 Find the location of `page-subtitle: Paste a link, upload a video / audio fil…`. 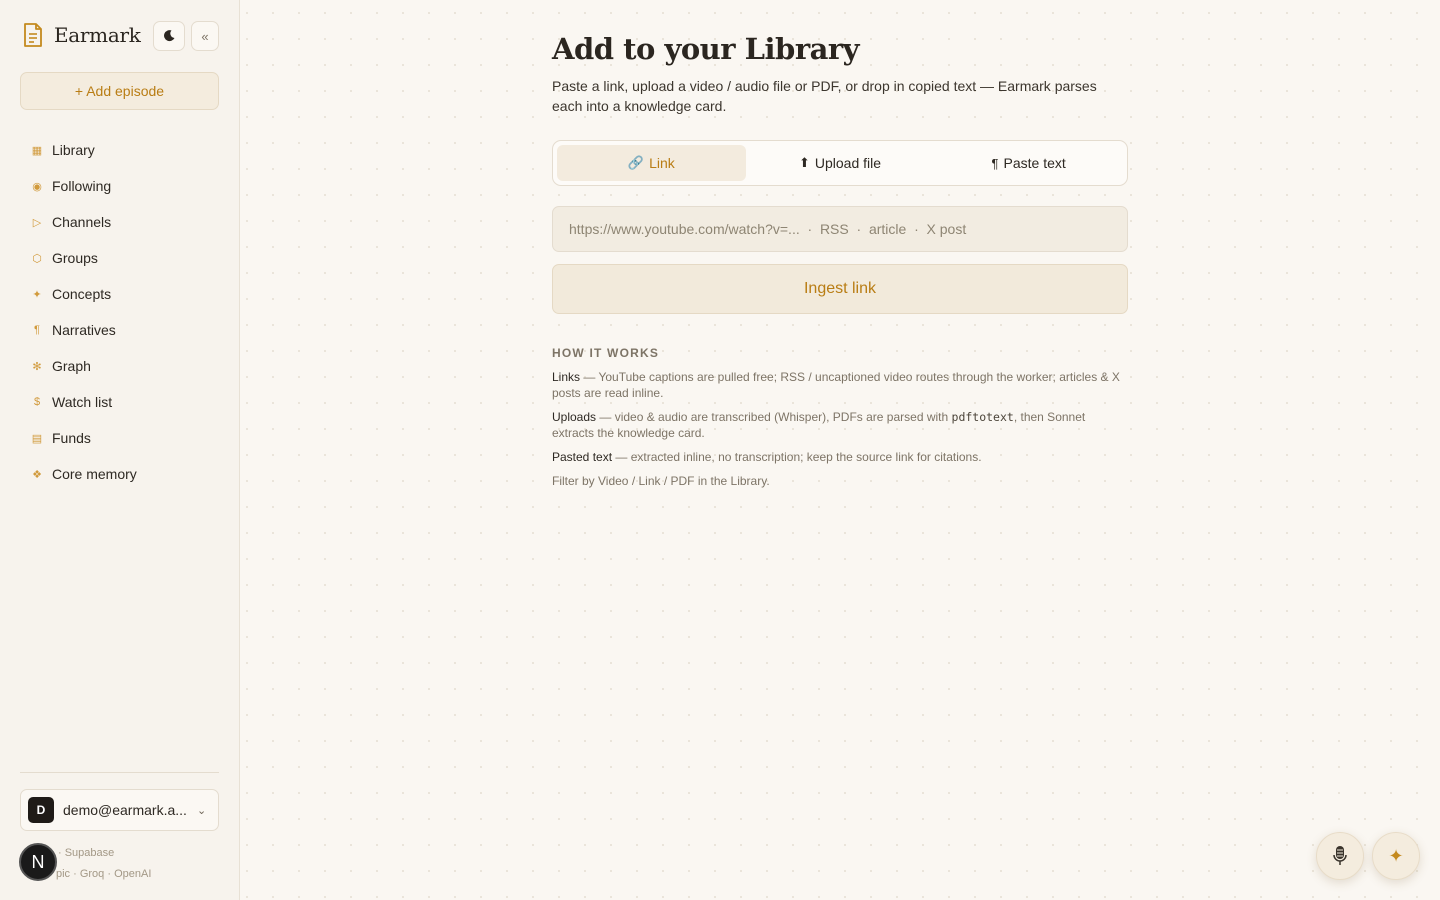

page-subtitle: Paste a link, upload a video / audio fil… is located at coordinates (824, 96).